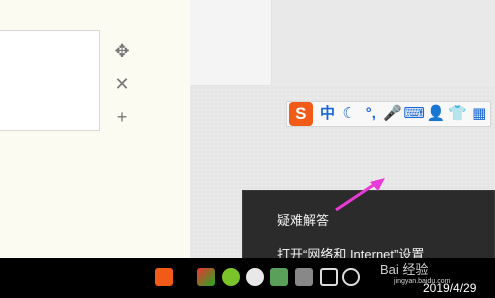 The height and width of the screenshot is (298, 495). What do you see at coordinates (458, 114) in the screenshot?
I see `skin-icon: 👕` at bounding box center [458, 114].